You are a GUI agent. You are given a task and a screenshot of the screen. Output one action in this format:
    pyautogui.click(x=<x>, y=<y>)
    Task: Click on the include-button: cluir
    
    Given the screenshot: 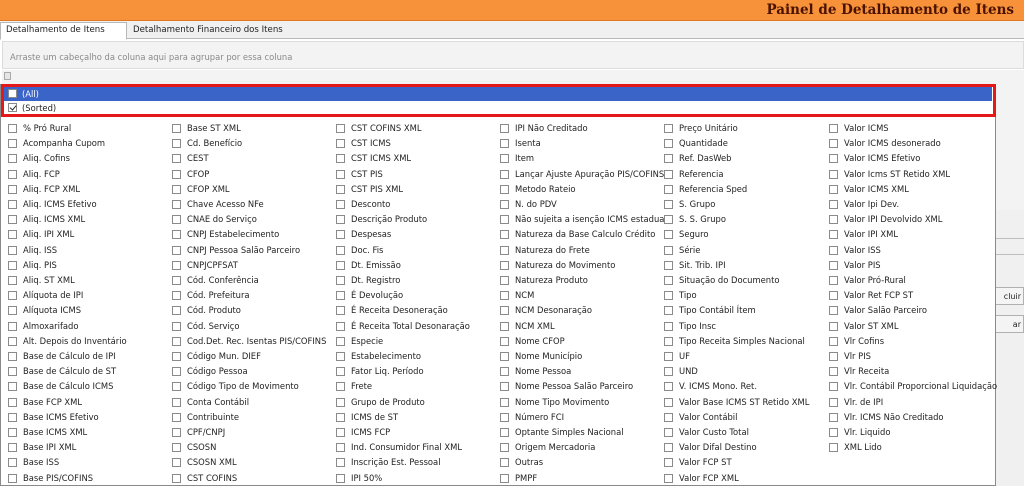 What is the action you would take?
    pyautogui.click(x=1009, y=296)
    